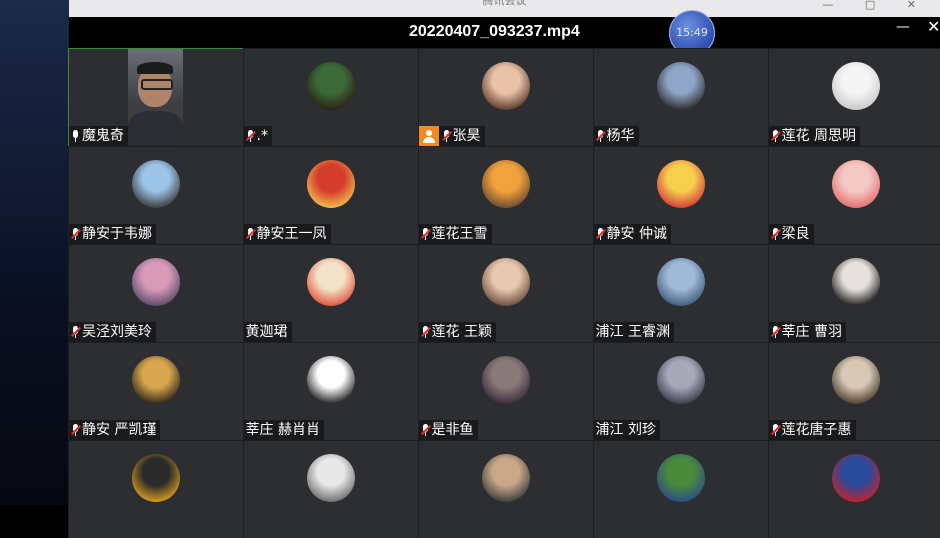  Describe the element at coordinates (903, 27) in the screenshot. I see `player-minimize-button: —` at that location.